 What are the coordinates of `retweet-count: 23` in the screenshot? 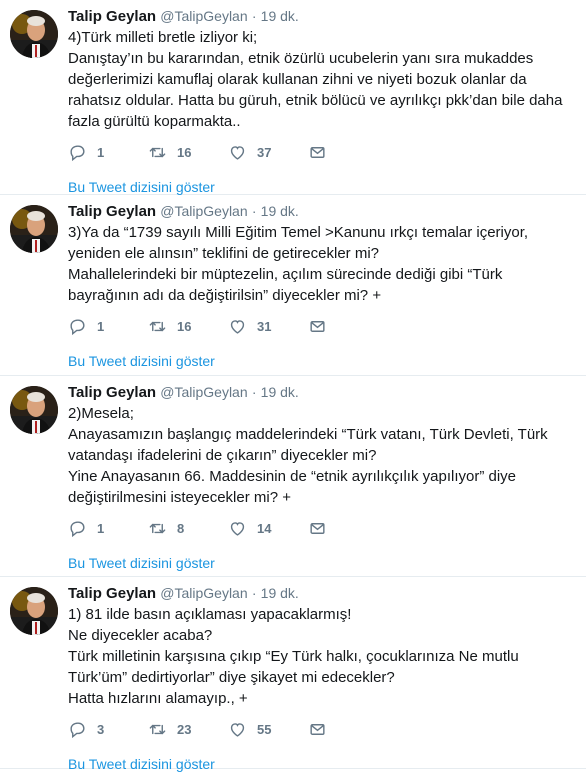 It's located at (184, 729).